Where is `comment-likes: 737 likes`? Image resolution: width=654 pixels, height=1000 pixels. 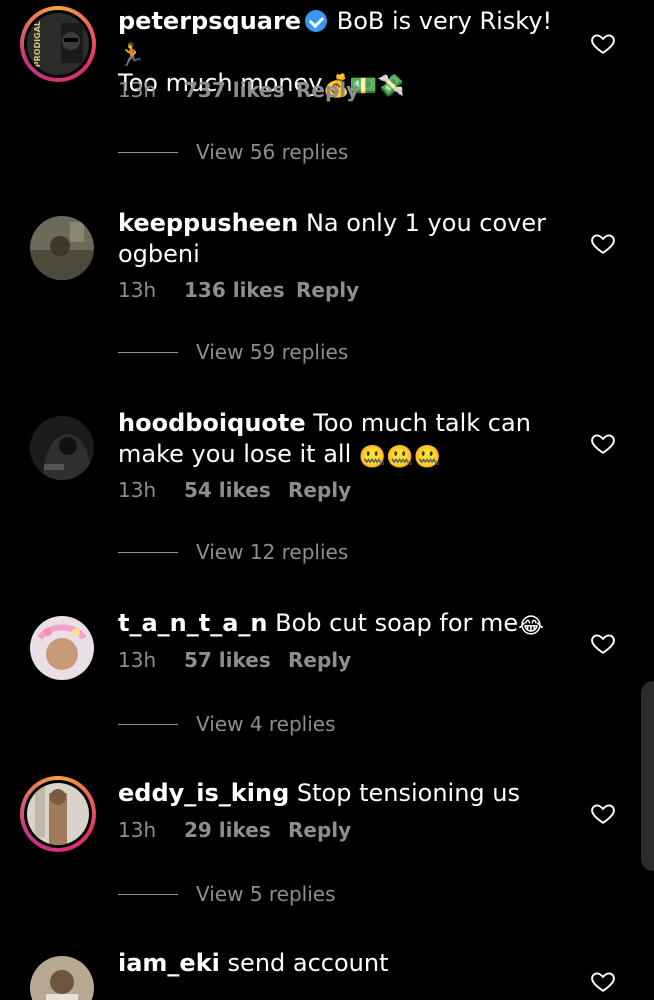
comment-likes: 737 likes is located at coordinates (240, 90).